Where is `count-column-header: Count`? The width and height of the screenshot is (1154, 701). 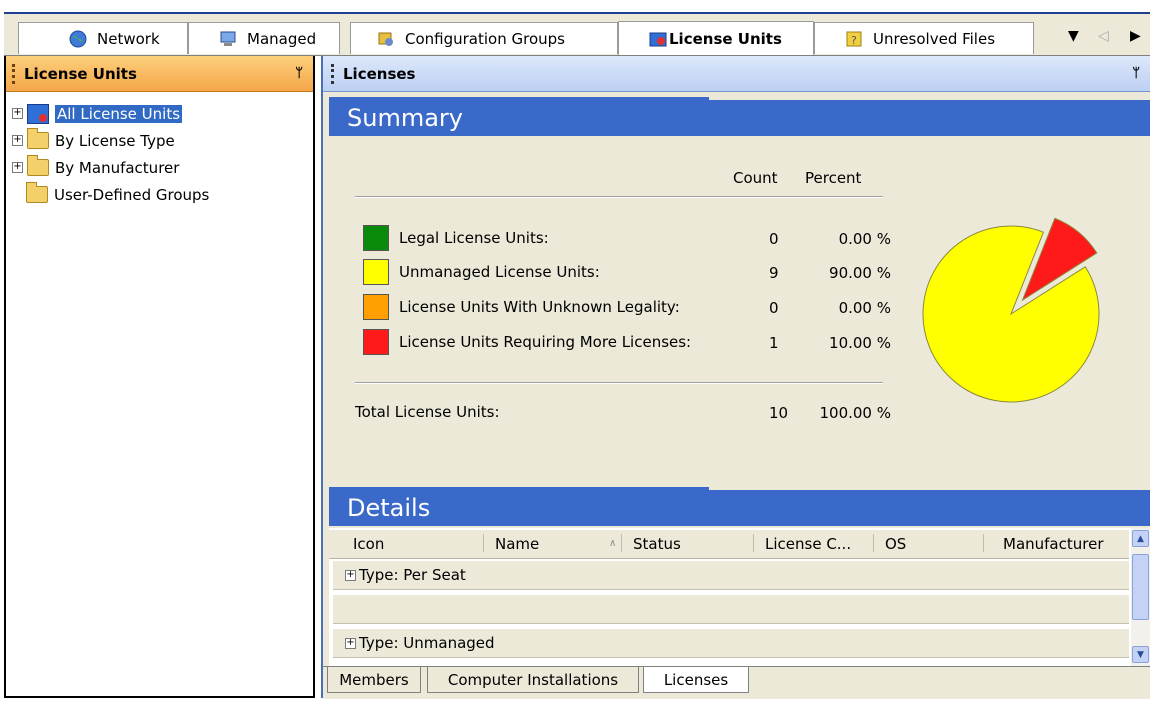 count-column-header: Count is located at coordinates (755, 178).